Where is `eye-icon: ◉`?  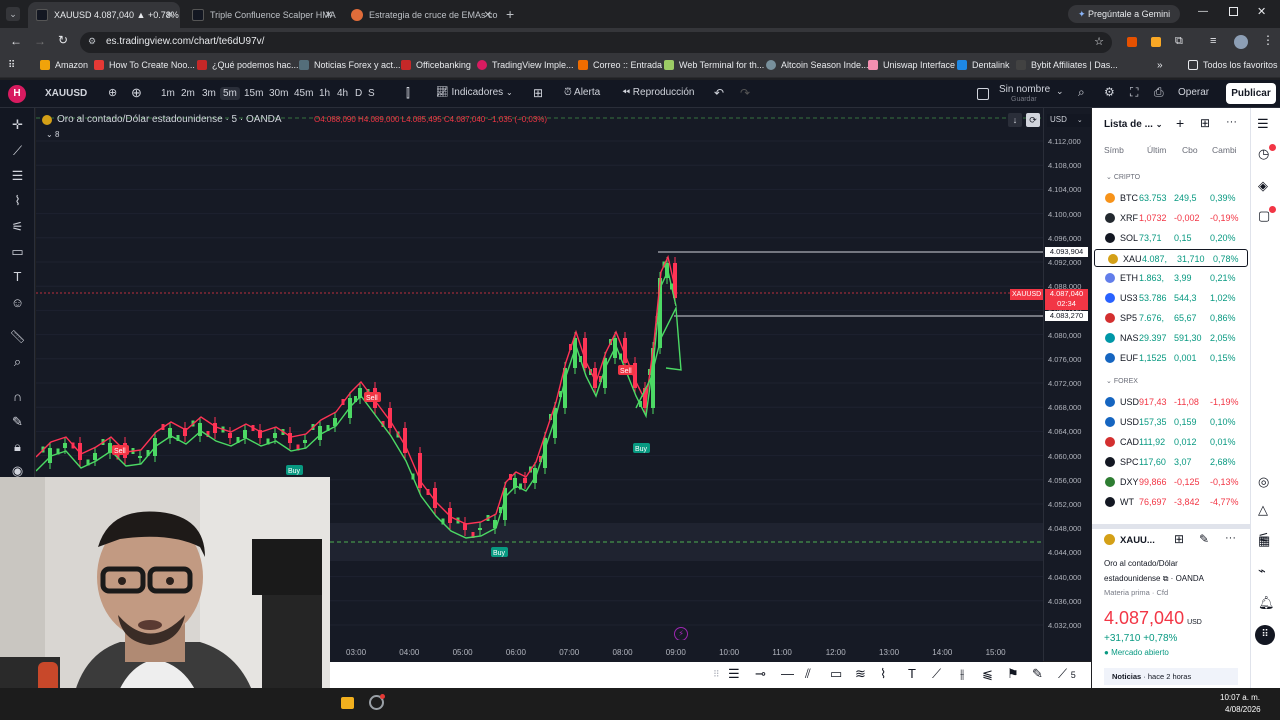
eye-icon: ◉ is located at coordinates (17, 471).